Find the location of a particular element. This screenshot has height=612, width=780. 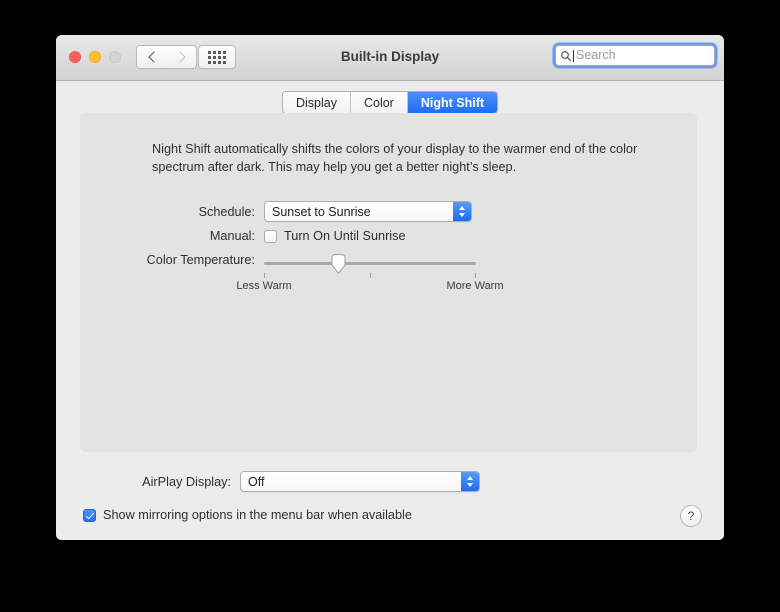

search-caret is located at coordinates (573, 55).